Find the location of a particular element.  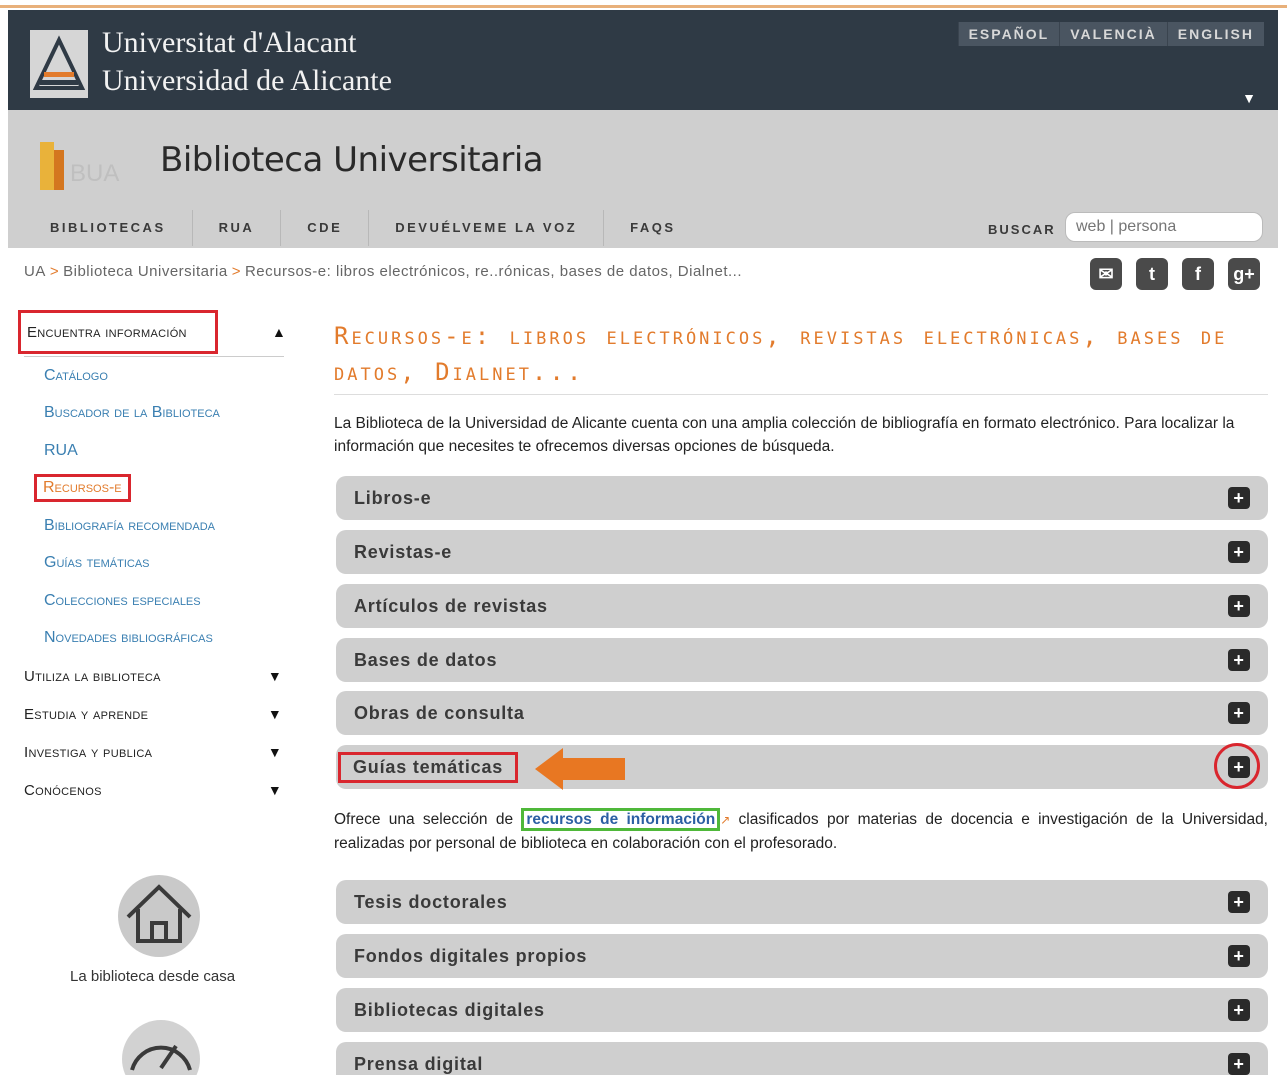

sidebar-section-label: Utiliza la biblioteca is located at coordinates (92, 676).